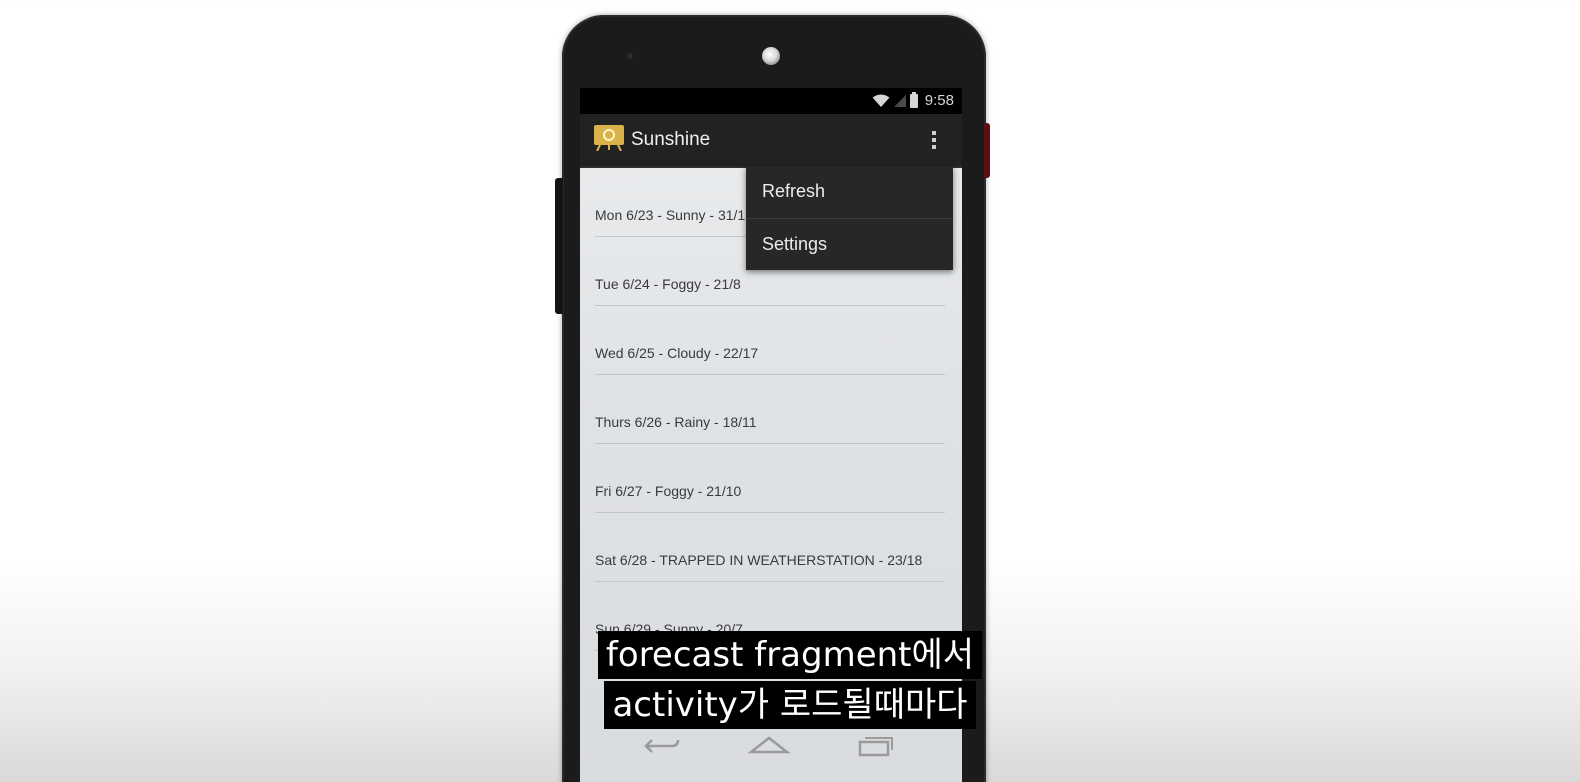 This screenshot has width=1580, height=782. What do you see at coordinates (770, 478) in the screenshot?
I see `list-item: Fri 6/27 - Foggy - 21/10` at bounding box center [770, 478].